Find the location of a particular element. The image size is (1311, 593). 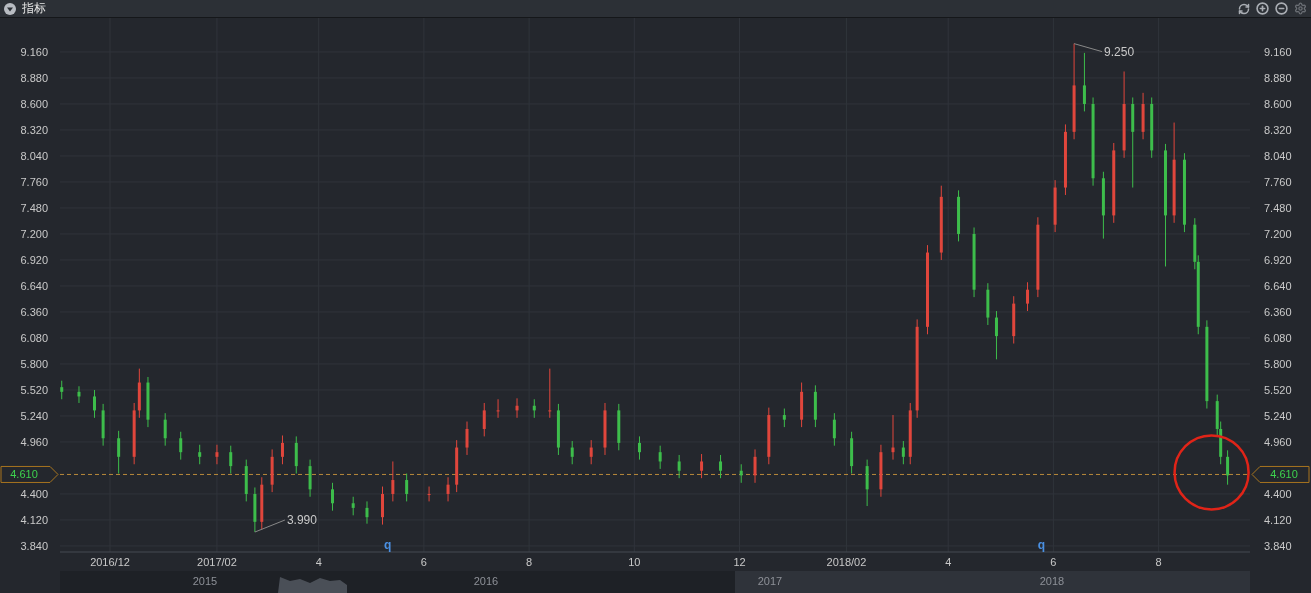

settings-icon is located at coordinates (1300, 8).